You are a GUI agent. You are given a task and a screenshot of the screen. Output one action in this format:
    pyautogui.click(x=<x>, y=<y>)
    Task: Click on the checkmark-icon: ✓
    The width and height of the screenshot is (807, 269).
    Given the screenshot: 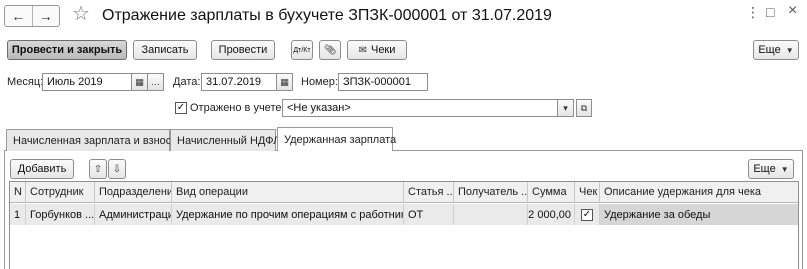 What is the action you would take?
    pyautogui.click(x=181, y=107)
    